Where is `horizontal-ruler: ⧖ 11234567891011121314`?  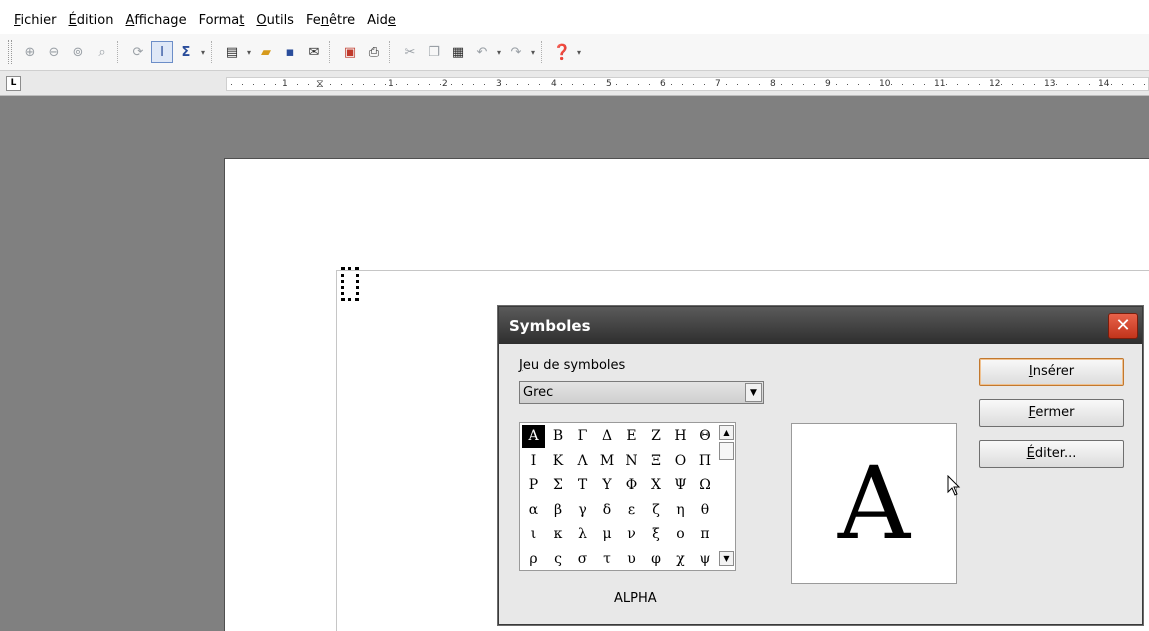 horizontal-ruler: ⧖ 11234567891011121314 is located at coordinates (687, 84).